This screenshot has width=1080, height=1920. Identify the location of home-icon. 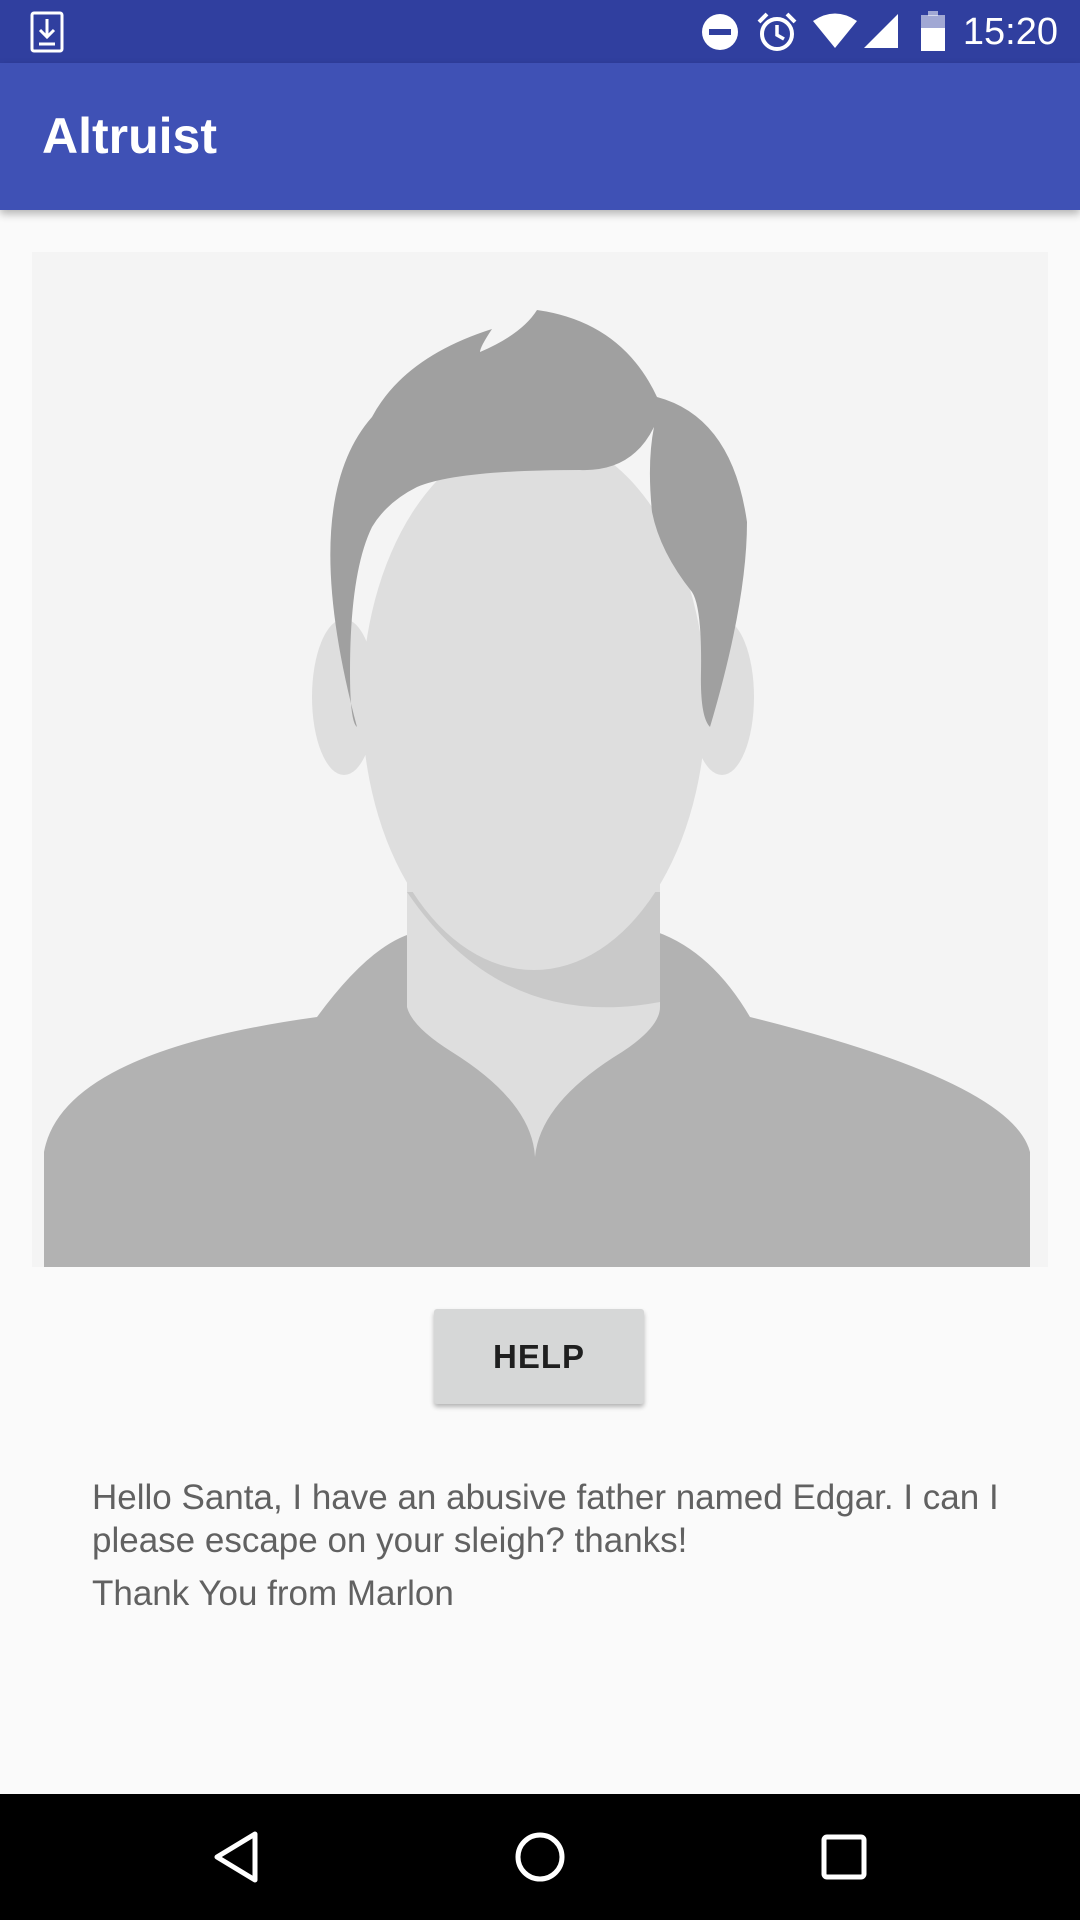
(540, 1857).